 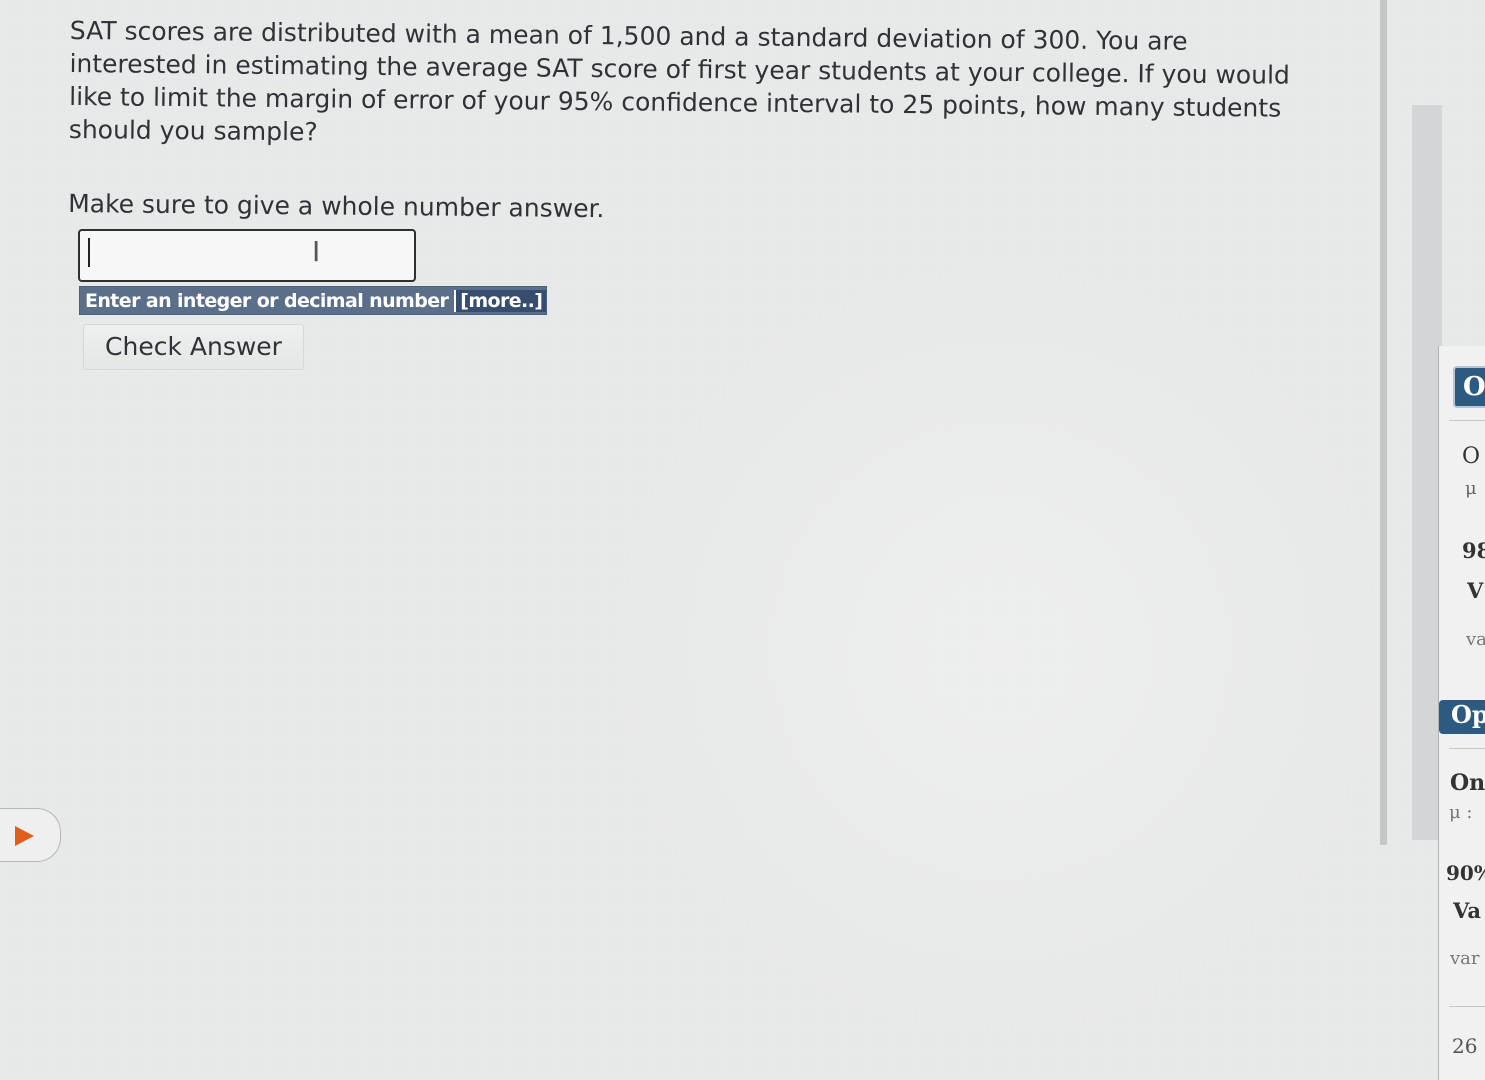 What do you see at coordinates (267, 300) in the screenshot?
I see `hint-text: Enter an integer or decimal number` at bounding box center [267, 300].